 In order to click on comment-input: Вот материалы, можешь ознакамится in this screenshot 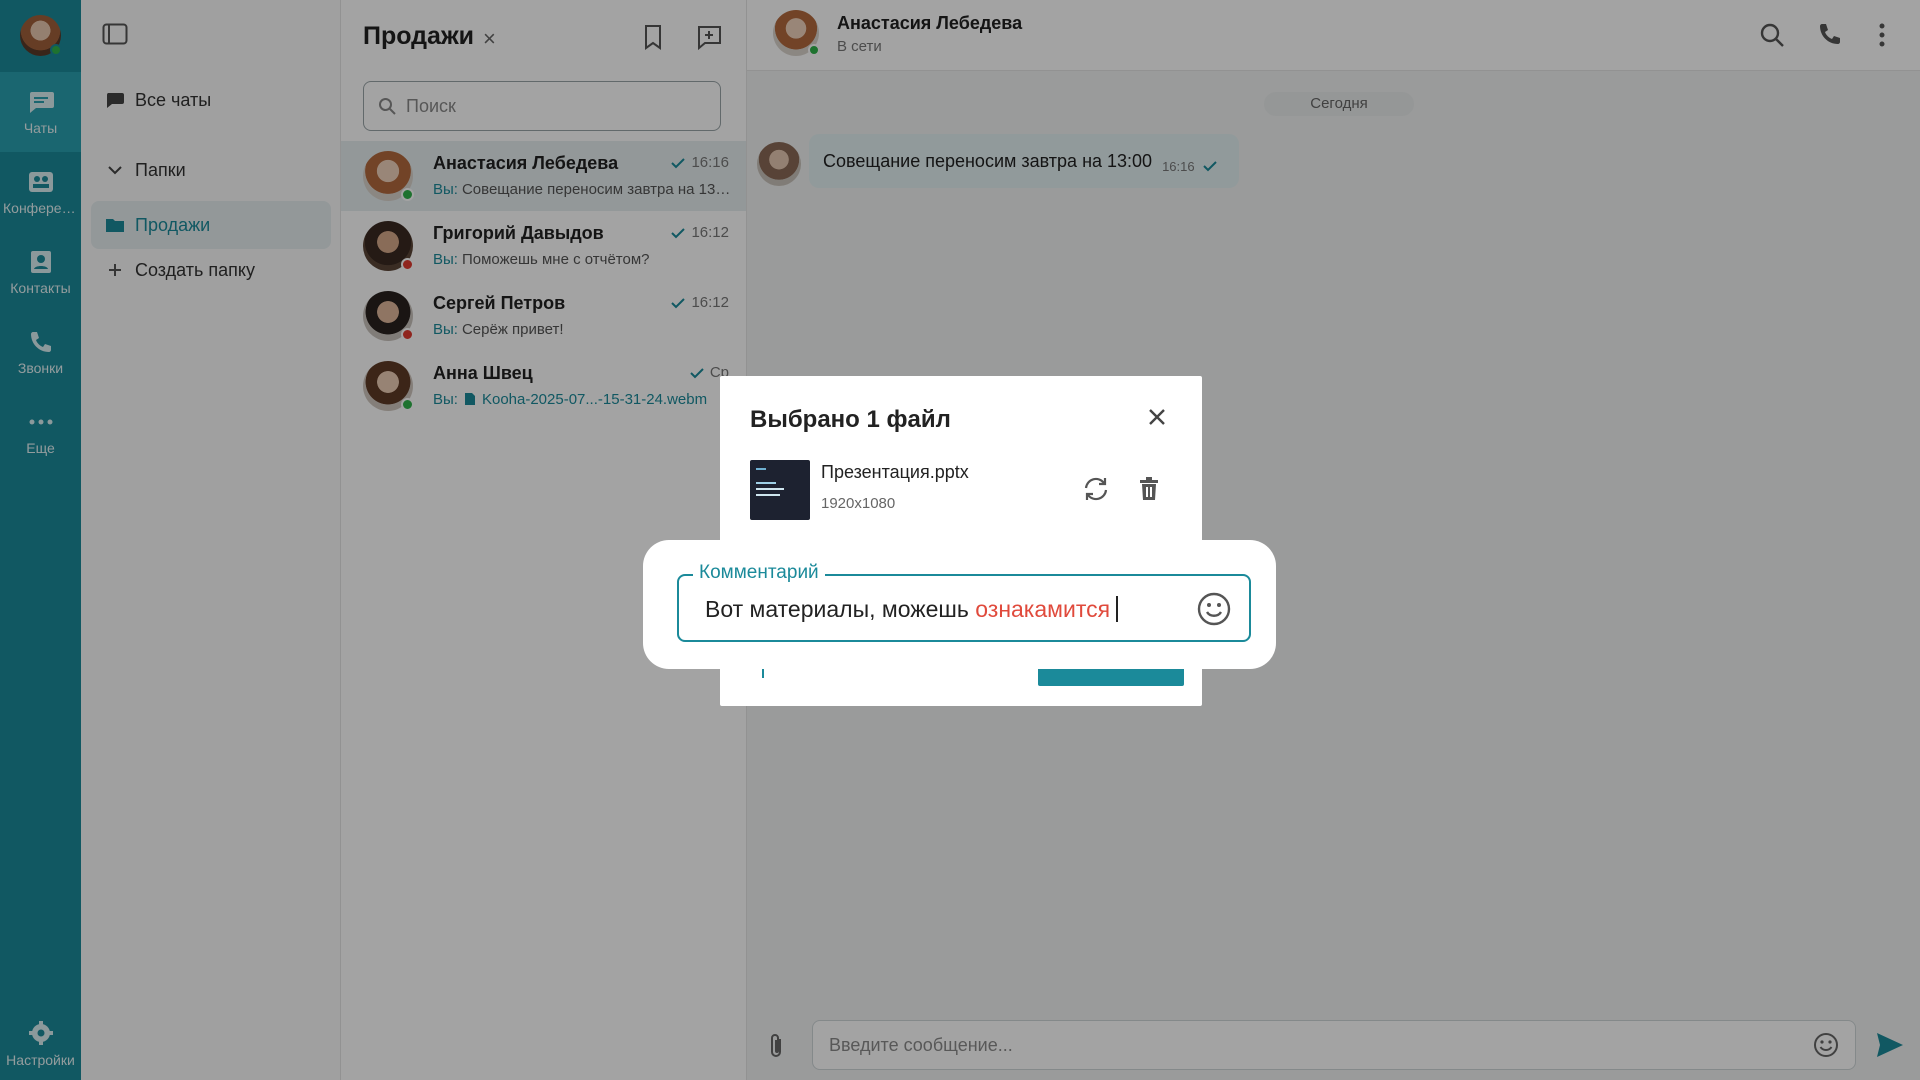, I will do `click(912, 609)`.